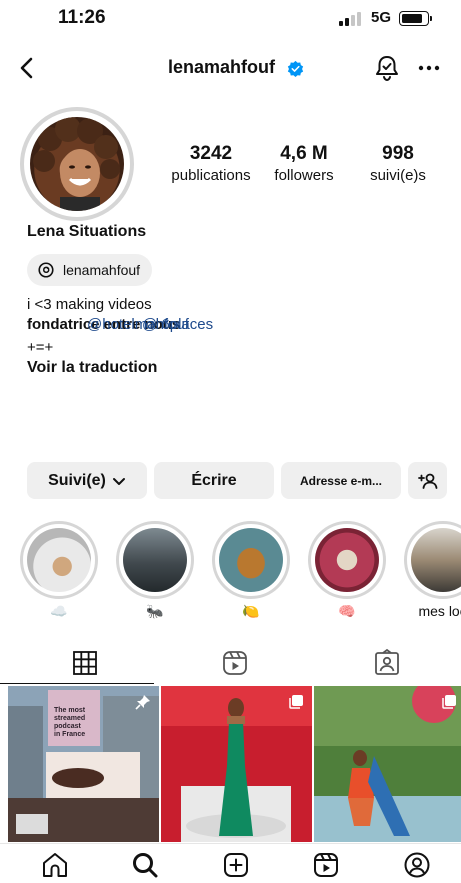 The image size is (461, 883). What do you see at coordinates (102, 270) in the screenshot?
I see `threads-handle: lenamahfouf` at bounding box center [102, 270].